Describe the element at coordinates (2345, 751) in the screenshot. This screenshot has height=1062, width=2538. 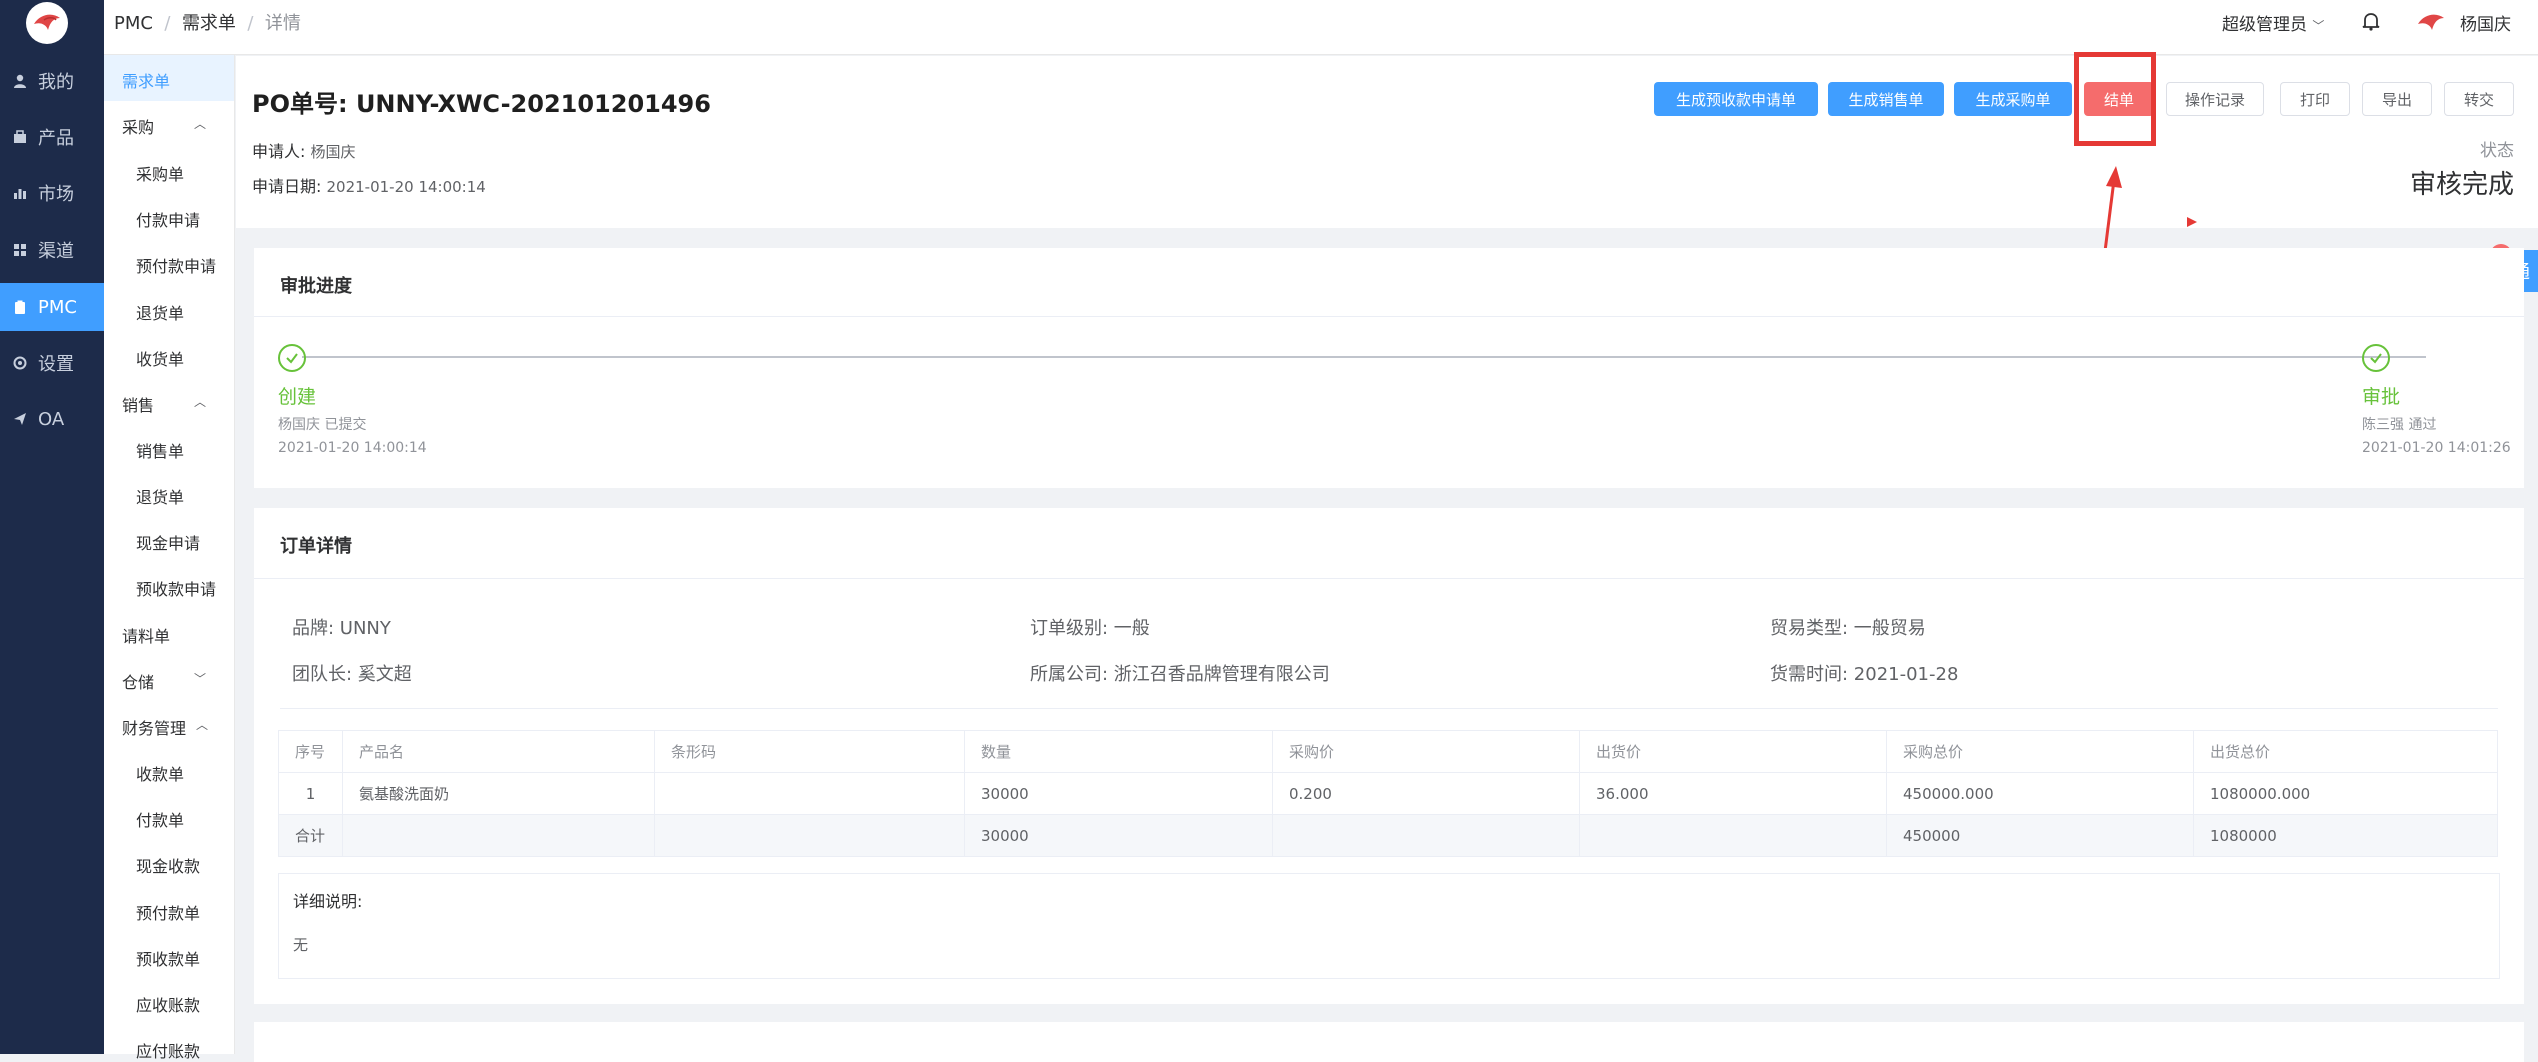
I see `column-header: 出货总价` at that location.